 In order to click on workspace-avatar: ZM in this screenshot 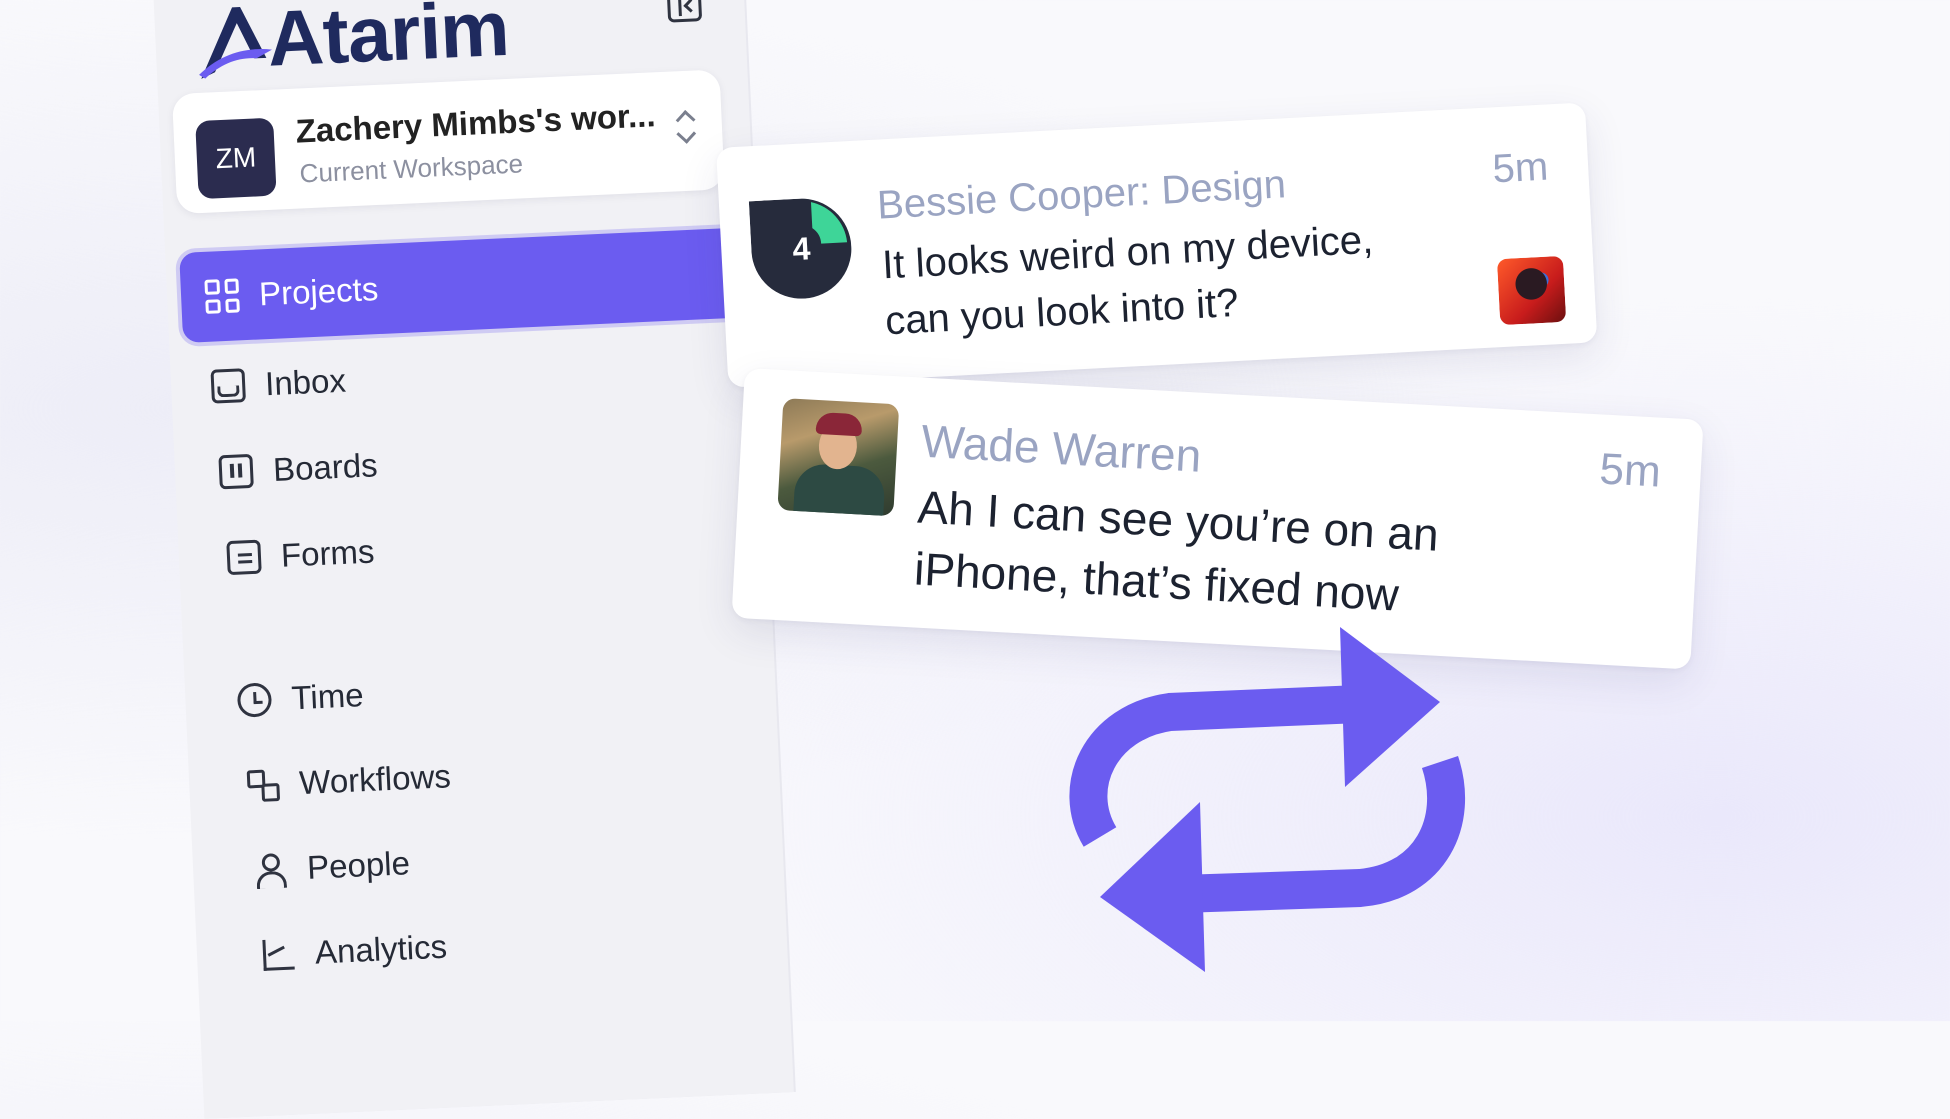, I will do `click(236, 158)`.